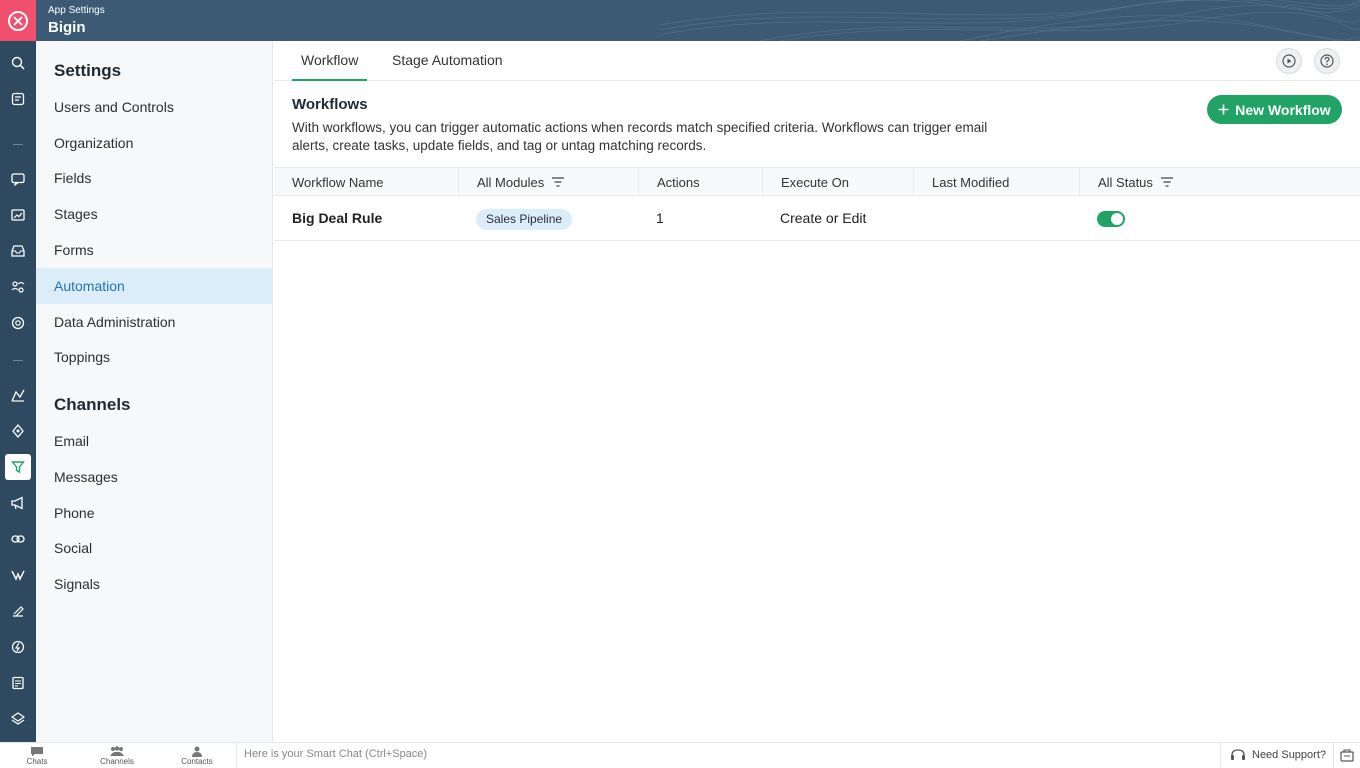 This screenshot has width=1360, height=768. What do you see at coordinates (337, 218) in the screenshot?
I see `workflow-name: Big Deal Rule` at bounding box center [337, 218].